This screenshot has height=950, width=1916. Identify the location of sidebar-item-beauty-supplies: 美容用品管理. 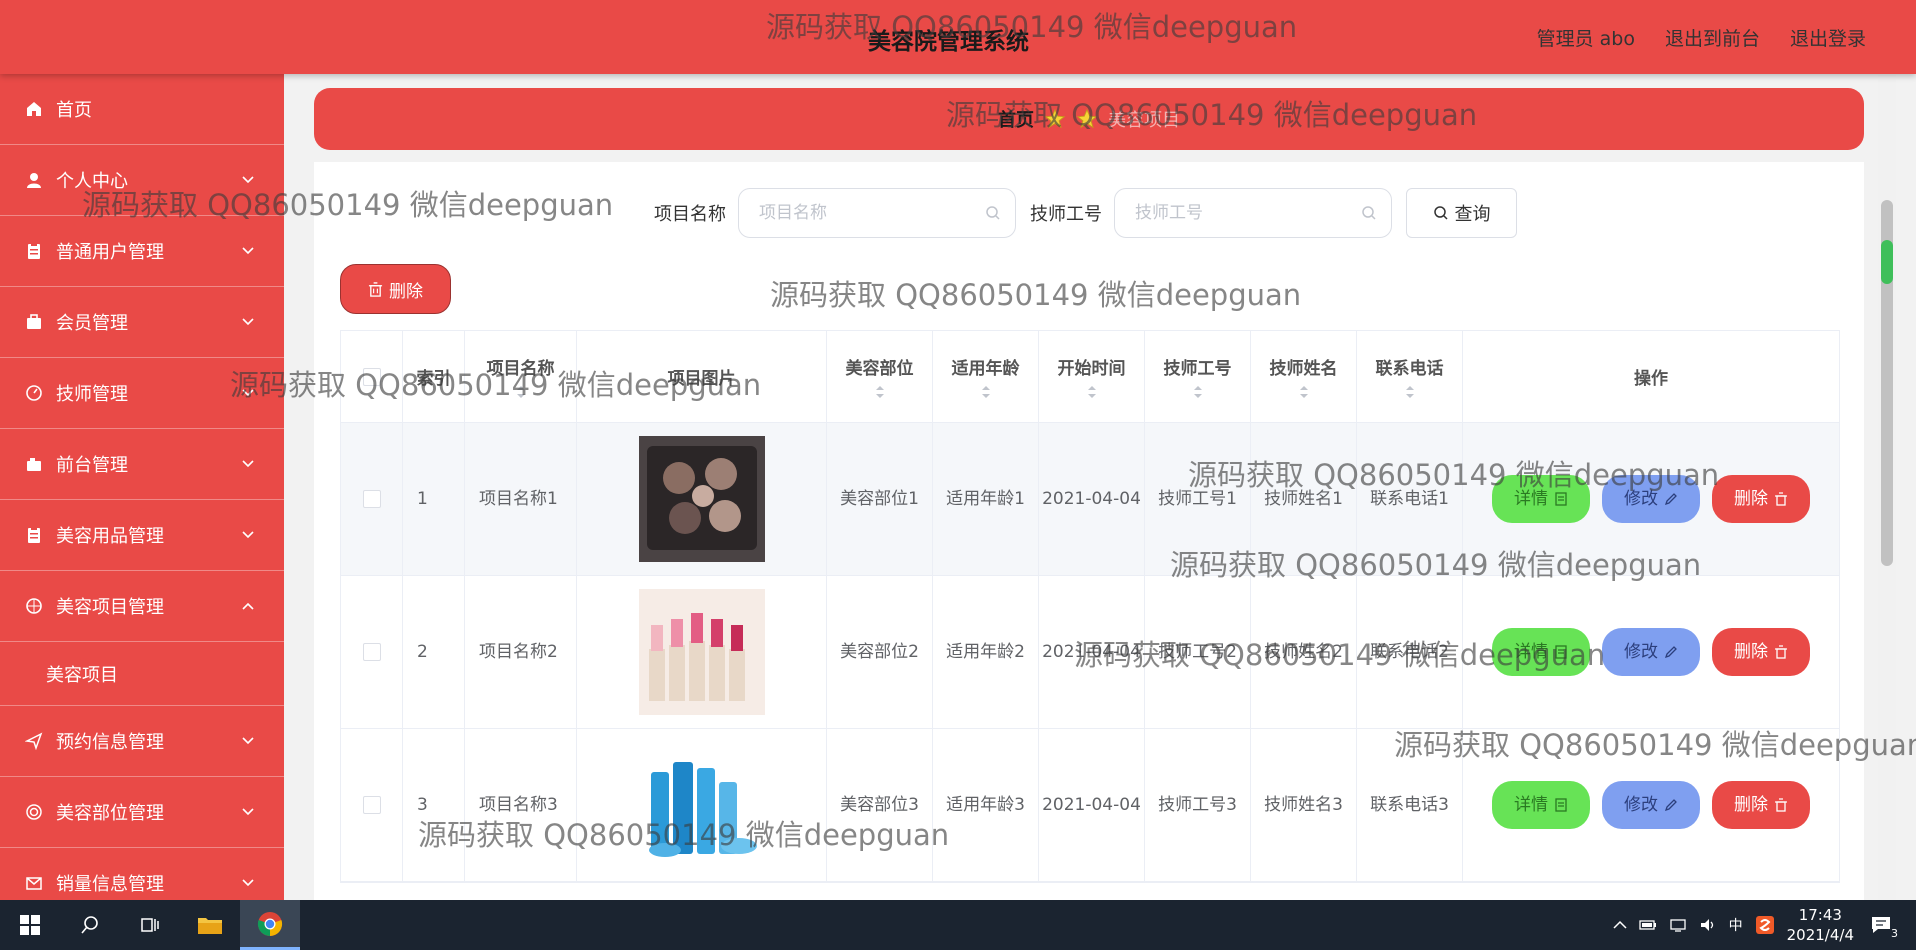
(142, 535).